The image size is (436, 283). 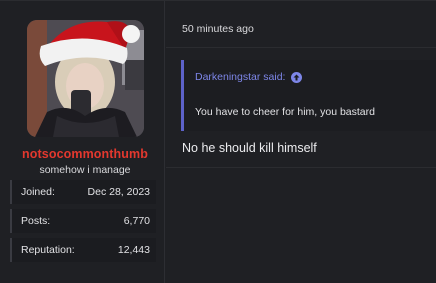 What do you see at coordinates (118, 192) in the screenshot?
I see `stat-value: Dec 28, 2023` at bounding box center [118, 192].